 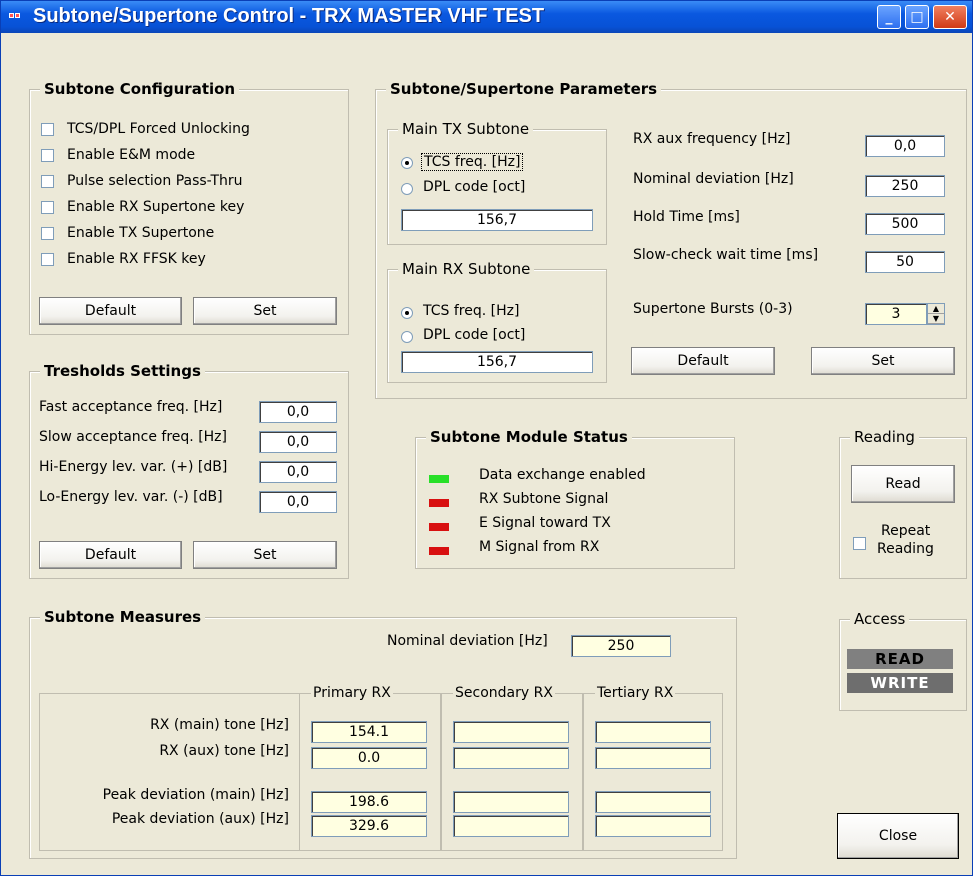 I want to click on param-label: Hold Time [ms], so click(x=686, y=217).